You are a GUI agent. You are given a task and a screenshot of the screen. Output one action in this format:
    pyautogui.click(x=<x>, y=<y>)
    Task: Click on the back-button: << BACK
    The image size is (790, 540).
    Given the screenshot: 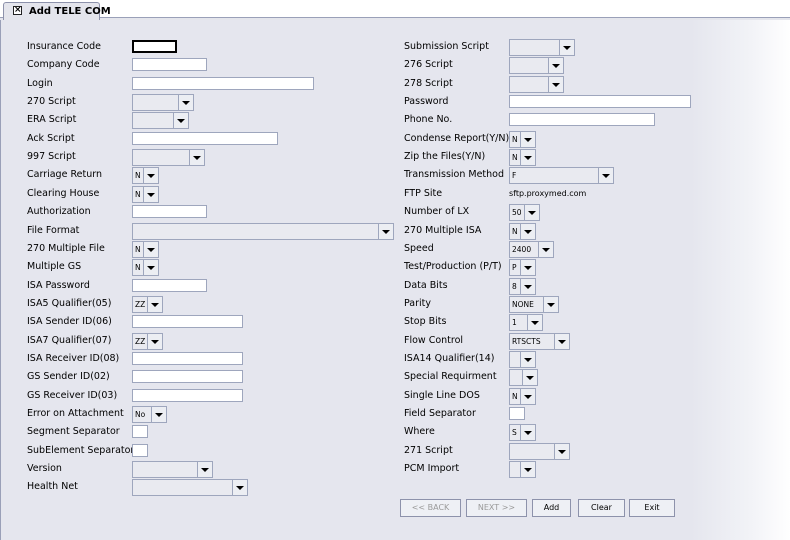 What is the action you would take?
    pyautogui.click(x=430, y=508)
    